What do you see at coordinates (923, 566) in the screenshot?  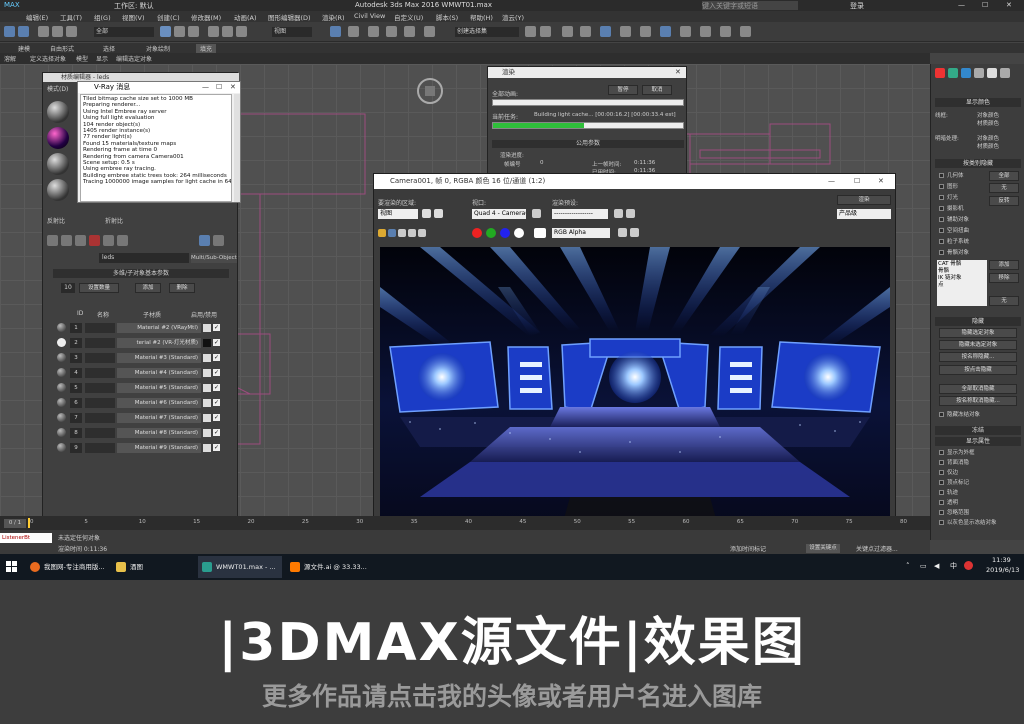 I see `network-icon: ▭` at bounding box center [923, 566].